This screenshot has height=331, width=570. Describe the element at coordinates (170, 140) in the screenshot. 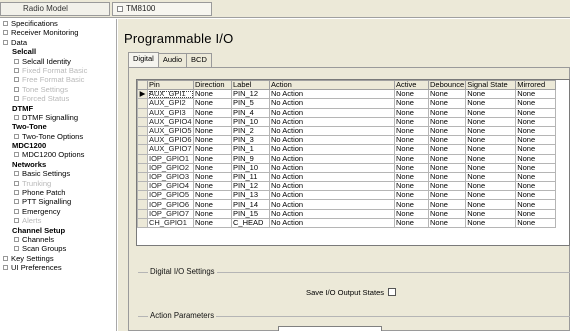

I see `table-cell: AUX_GPIO6` at that location.